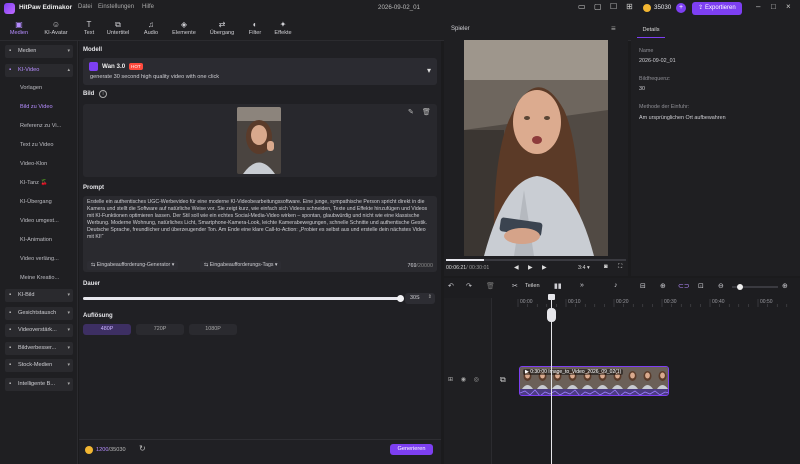 This screenshot has height=464, width=800. What do you see at coordinates (39, 384) in the screenshot?
I see `sidebar-cat-intelligente: ▪ Intelligente B... ▾` at bounding box center [39, 384].